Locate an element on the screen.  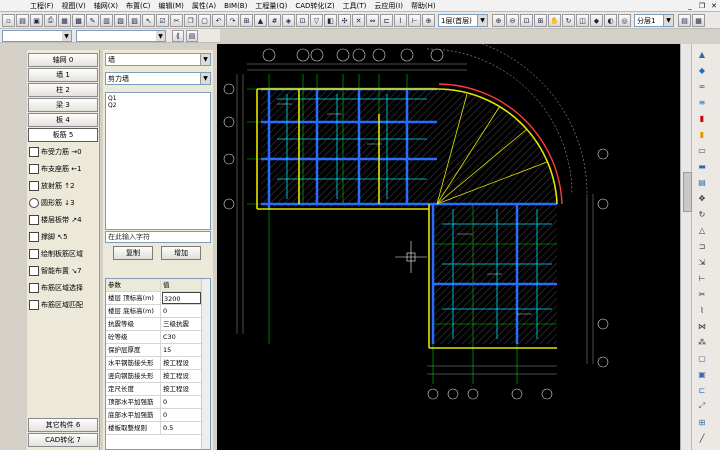
minimize-button: _ is located at coordinates (690, 6).